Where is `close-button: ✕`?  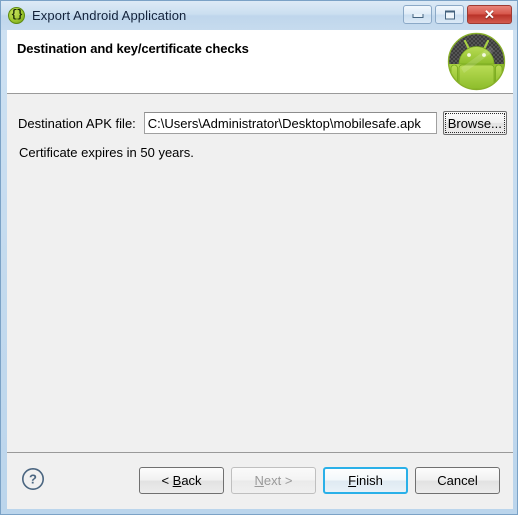 close-button: ✕ is located at coordinates (489, 14).